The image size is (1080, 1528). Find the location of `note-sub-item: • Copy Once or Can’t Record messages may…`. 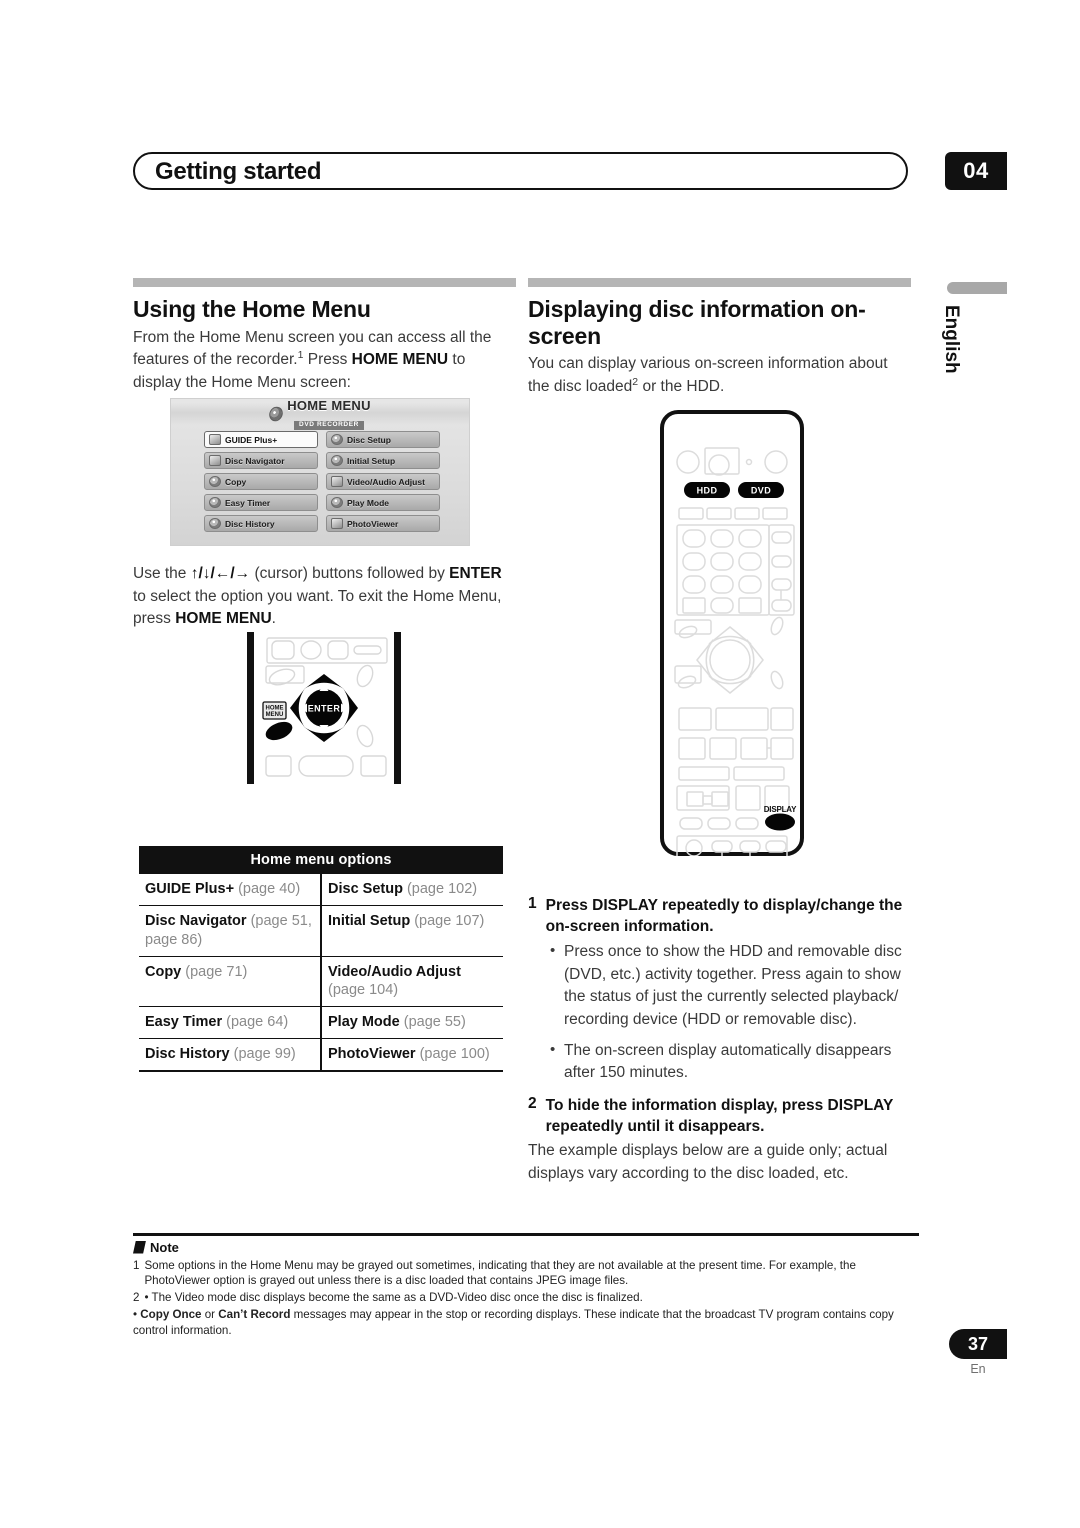

note-sub-item: • Copy Once or Can’t Record messages may… is located at coordinates (526, 1323).